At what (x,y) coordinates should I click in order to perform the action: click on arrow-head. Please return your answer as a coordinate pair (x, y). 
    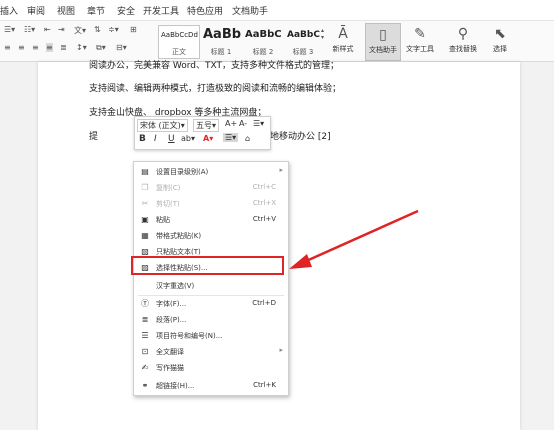
    Looking at the image, I should click on (300, 261).